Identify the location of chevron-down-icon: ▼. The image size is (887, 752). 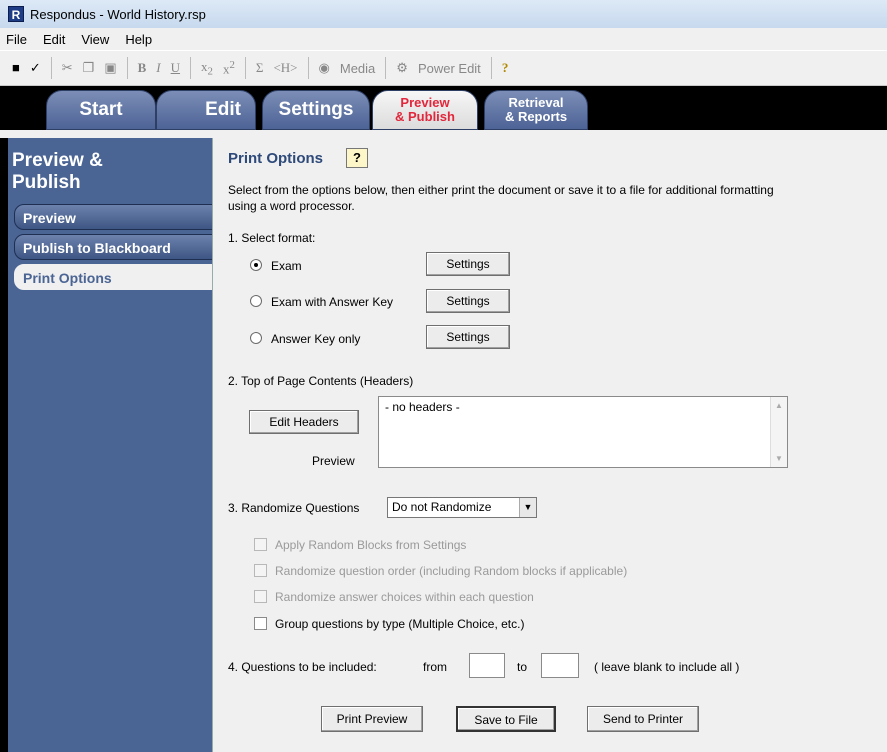
(527, 507).